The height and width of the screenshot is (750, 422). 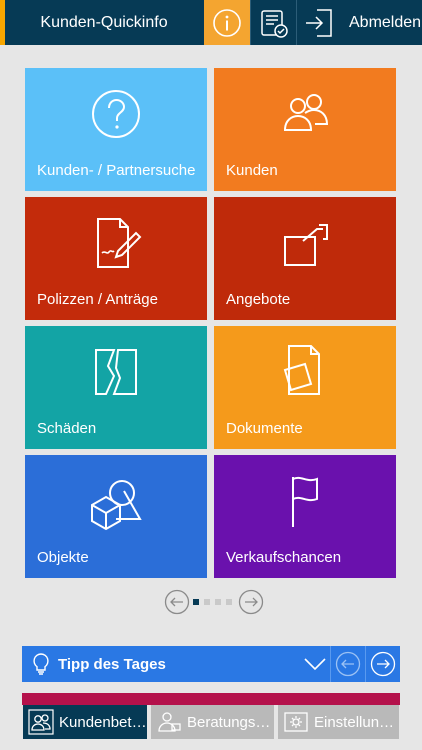 I want to click on page-indicator, so click(x=214, y=602).